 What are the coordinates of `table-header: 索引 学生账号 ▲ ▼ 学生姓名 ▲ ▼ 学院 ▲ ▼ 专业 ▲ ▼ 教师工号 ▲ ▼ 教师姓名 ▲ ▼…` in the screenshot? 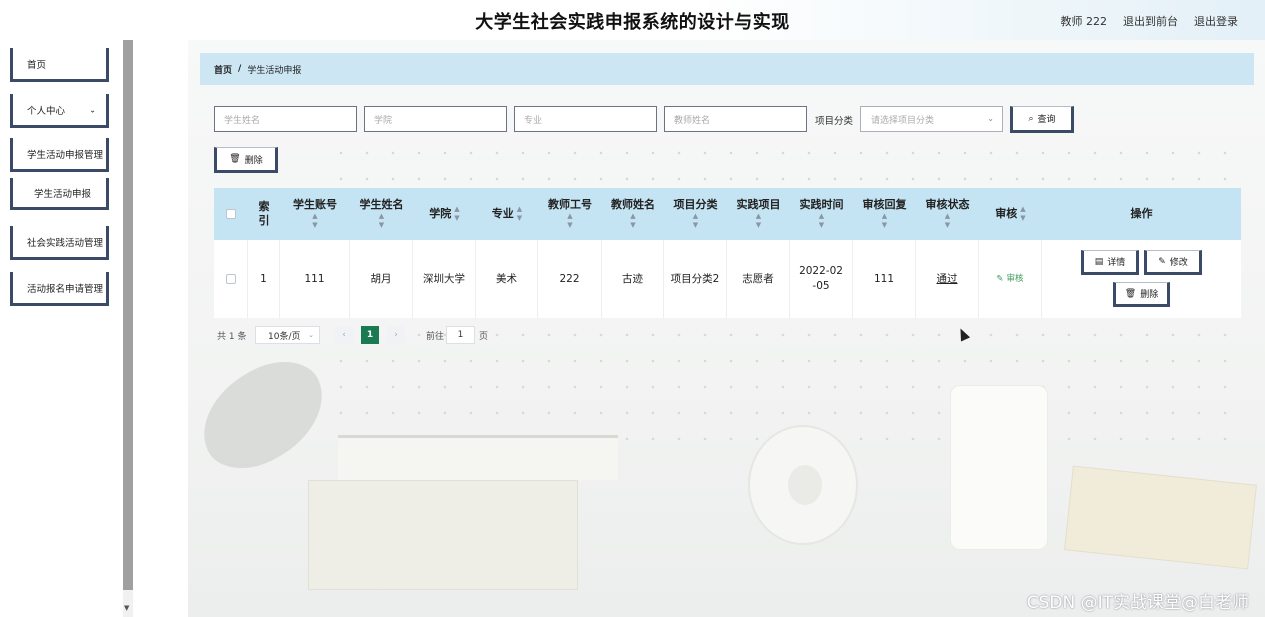 It's located at (727, 214).